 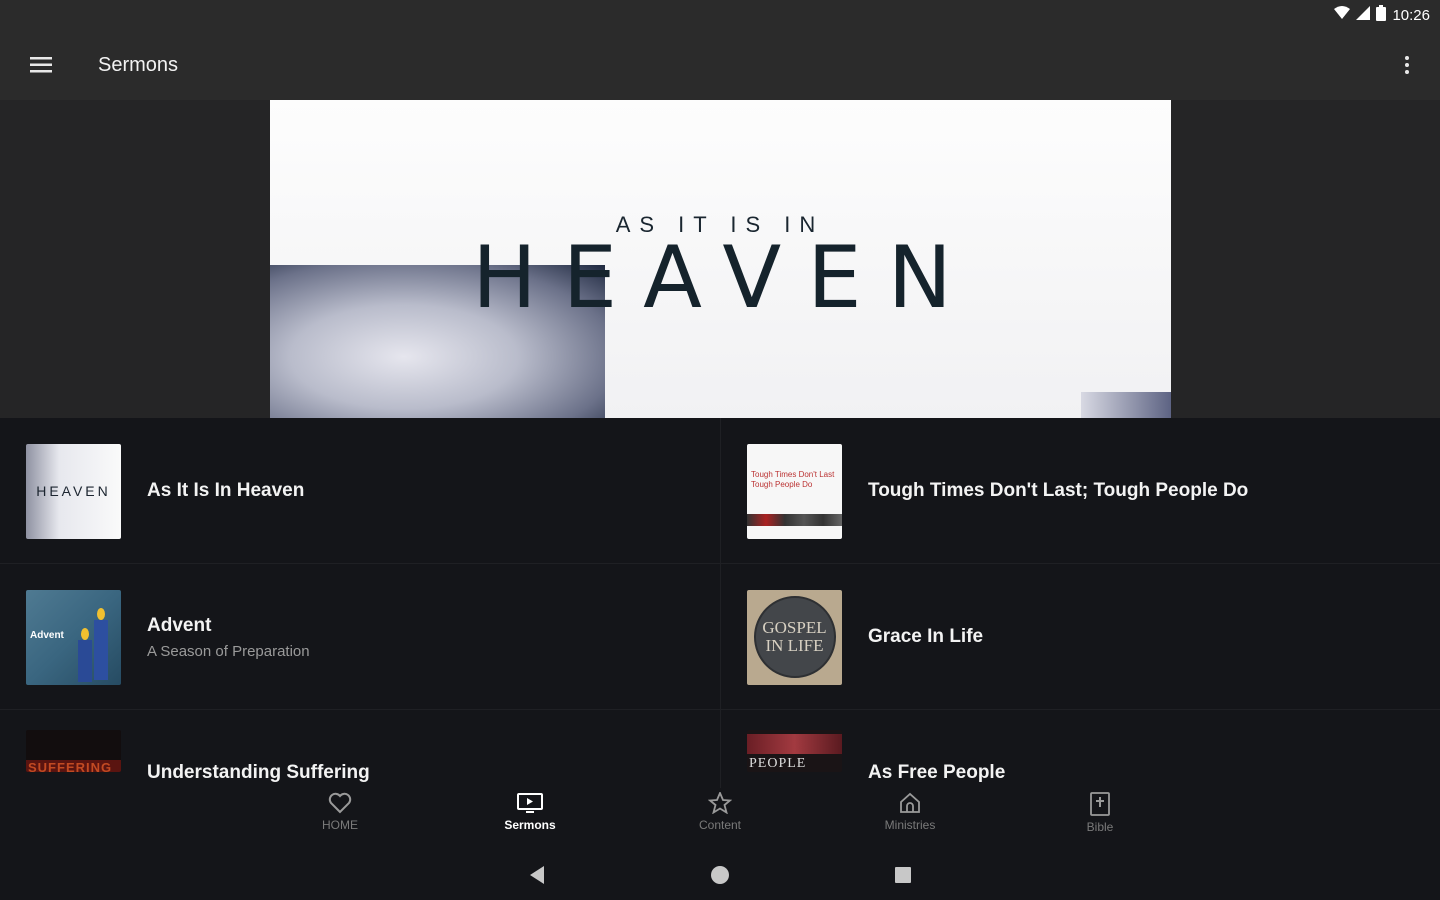 I want to click on home-button, so click(x=720, y=875).